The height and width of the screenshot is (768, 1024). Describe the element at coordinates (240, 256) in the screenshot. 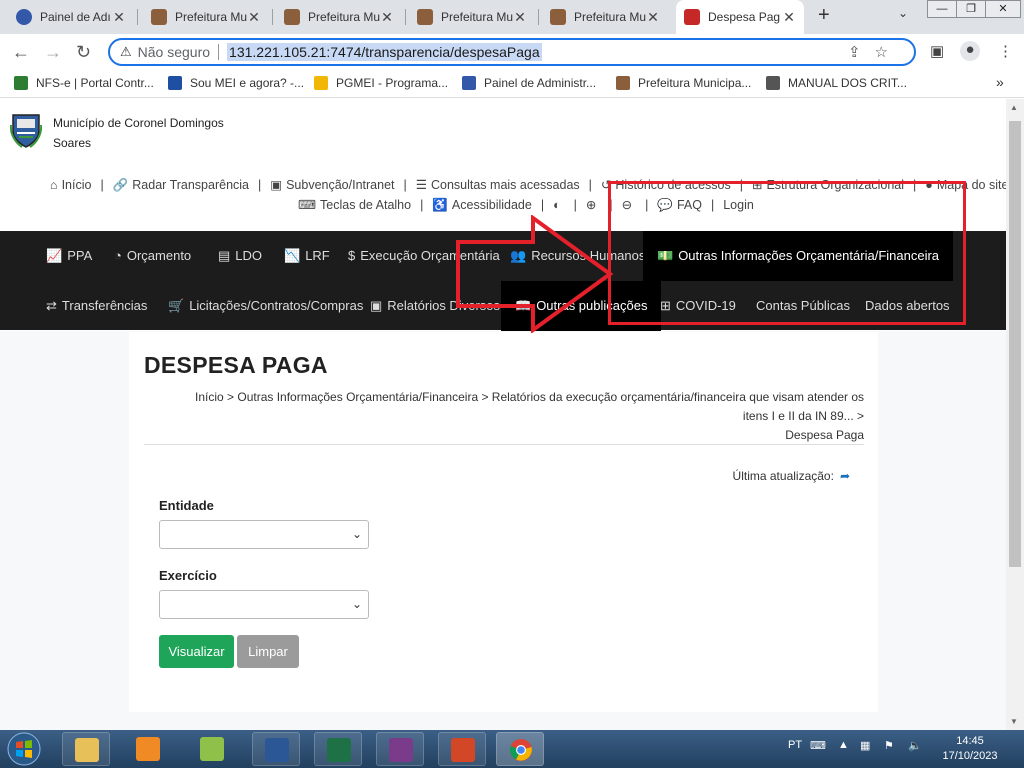

I see `menu-item-ldo: ▤ LDO` at that location.